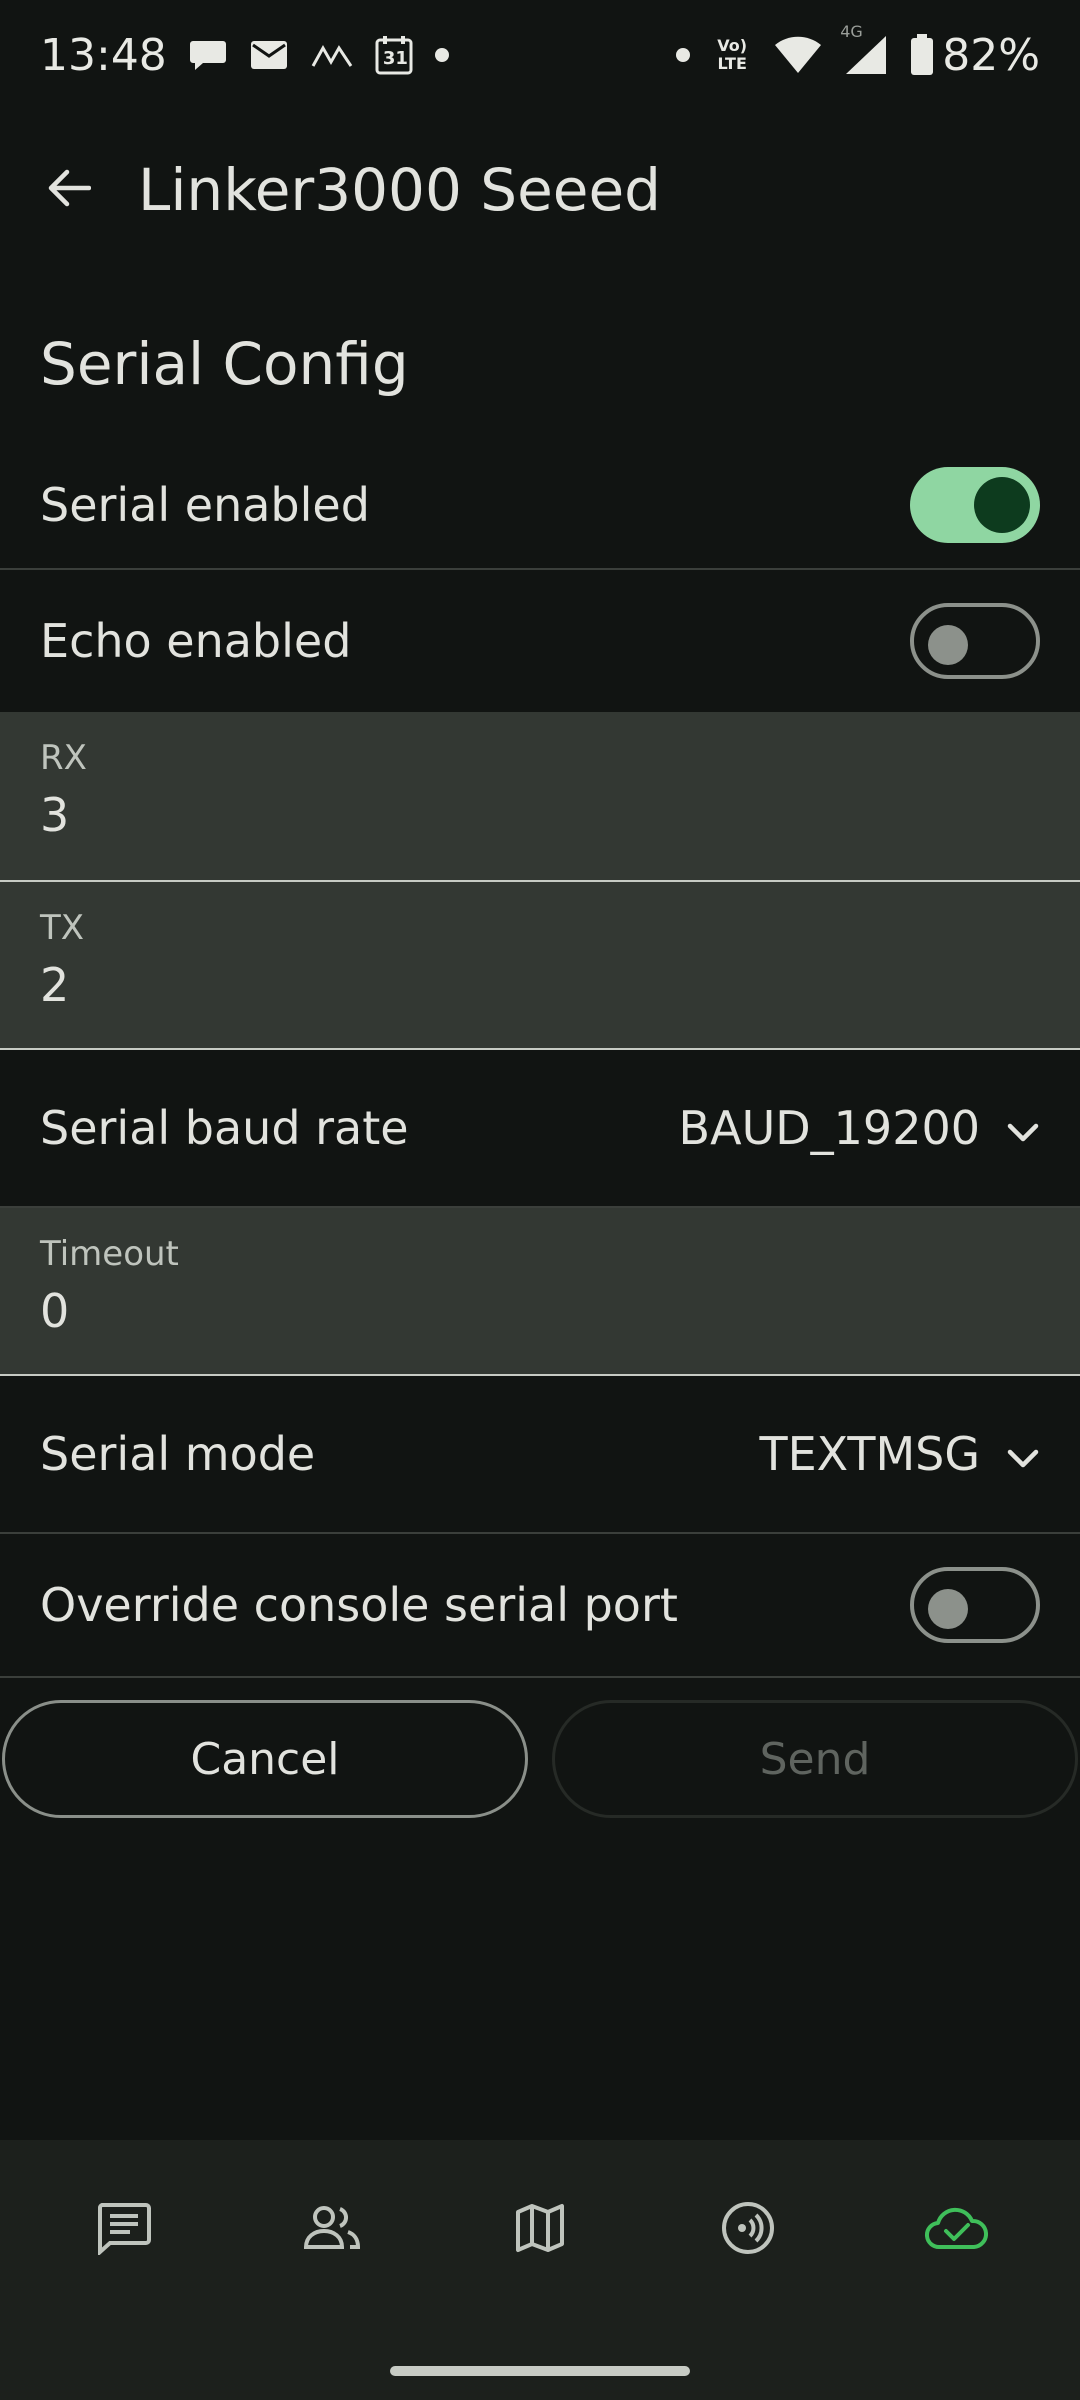 The height and width of the screenshot is (2400, 1080). I want to click on cell-signal-icon: 4G, so click(864, 49).